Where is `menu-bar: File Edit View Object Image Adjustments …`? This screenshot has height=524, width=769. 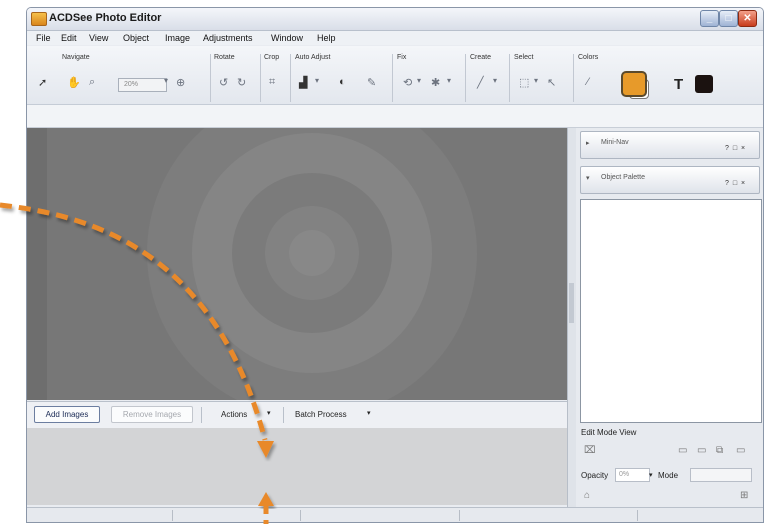
menu-bar: File Edit View Object Image Adjustments … is located at coordinates (395, 38).